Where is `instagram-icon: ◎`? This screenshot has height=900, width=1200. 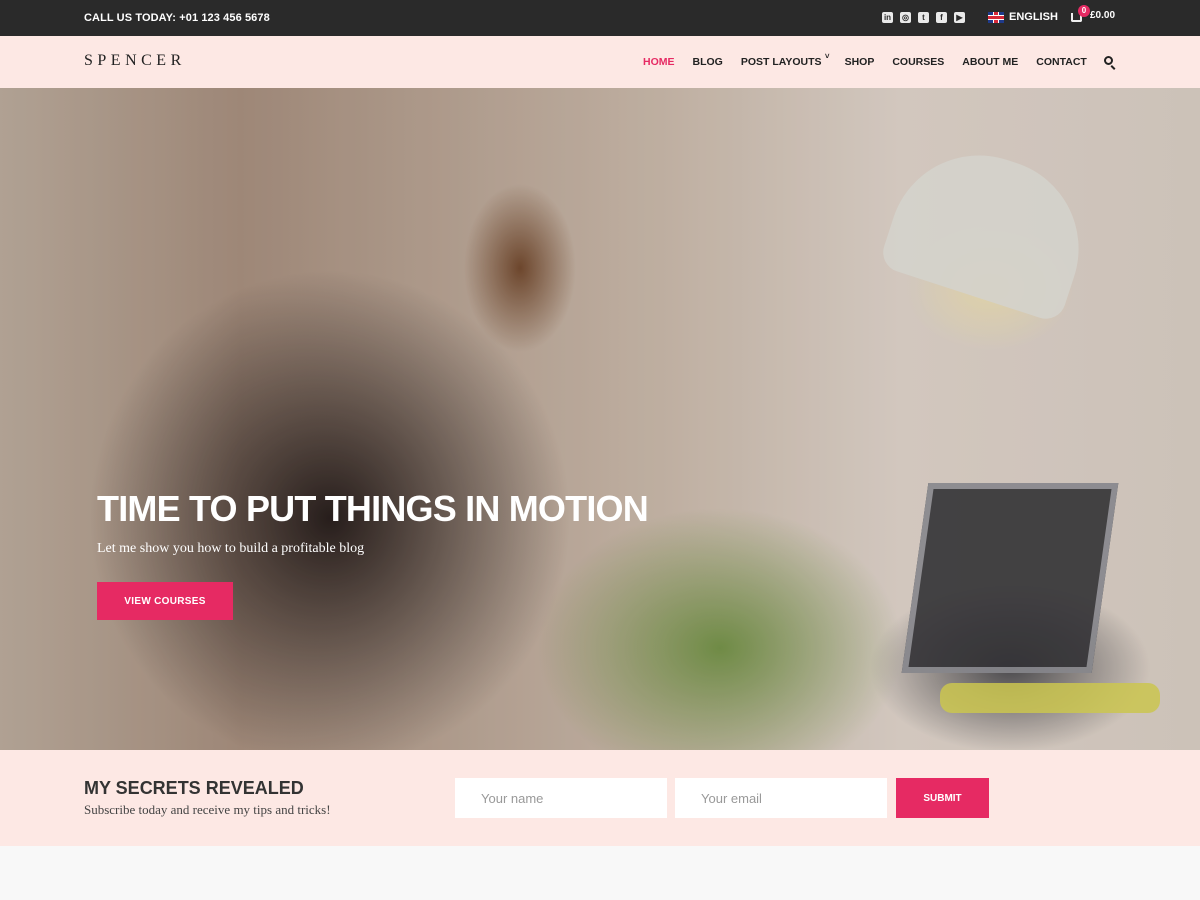 instagram-icon: ◎ is located at coordinates (905, 17).